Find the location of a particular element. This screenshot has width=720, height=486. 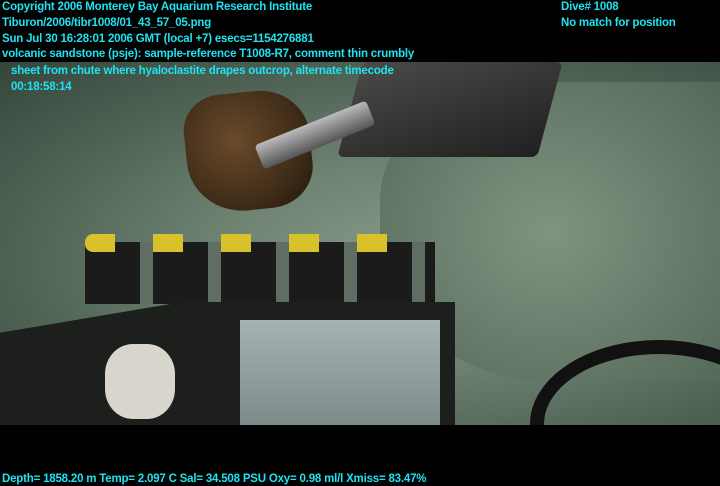

yellow-sponges is located at coordinates (255, 243).